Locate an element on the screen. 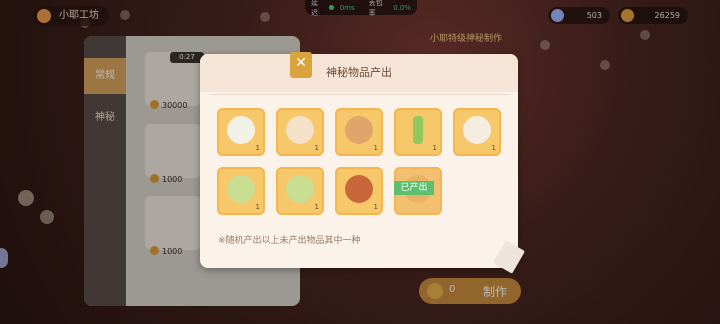 This screenshot has height=324, width=720. dialog-title: 神秘物品产出 is located at coordinates (359, 72).